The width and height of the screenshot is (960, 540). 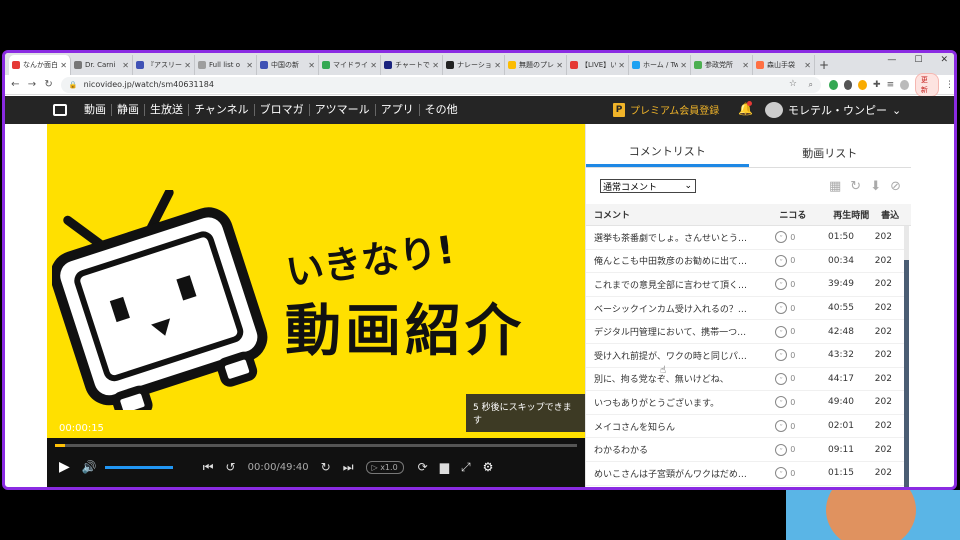 I want to click on media-icon: ≡, so click(x=891, y=85).